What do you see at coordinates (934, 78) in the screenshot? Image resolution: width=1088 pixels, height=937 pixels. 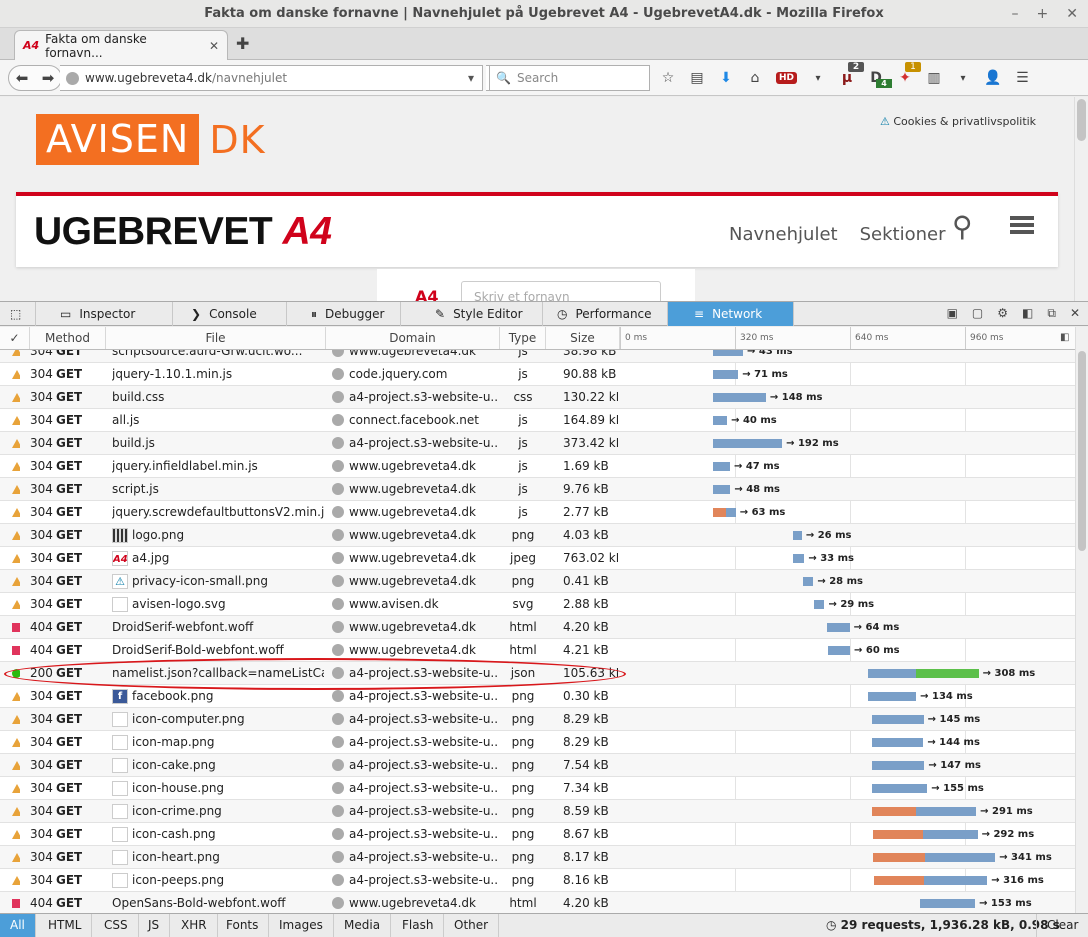 I see `clipboard-icon: ▥` at bounding box center [934, 78].